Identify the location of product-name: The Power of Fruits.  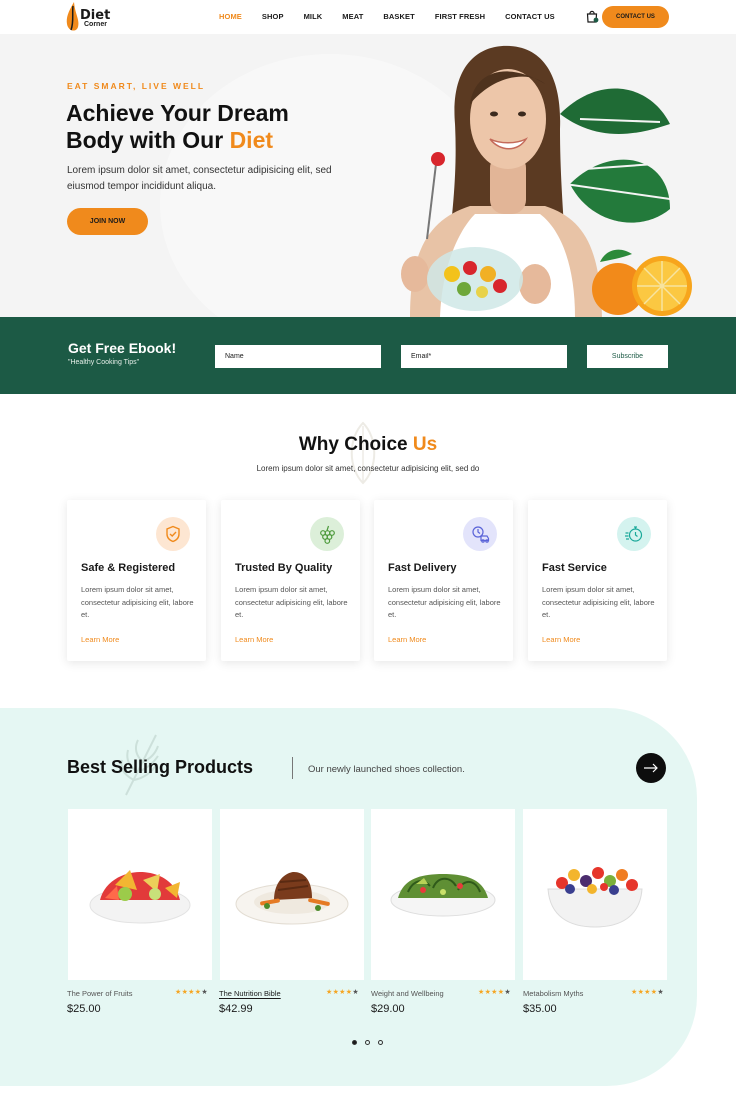
(99, 993).